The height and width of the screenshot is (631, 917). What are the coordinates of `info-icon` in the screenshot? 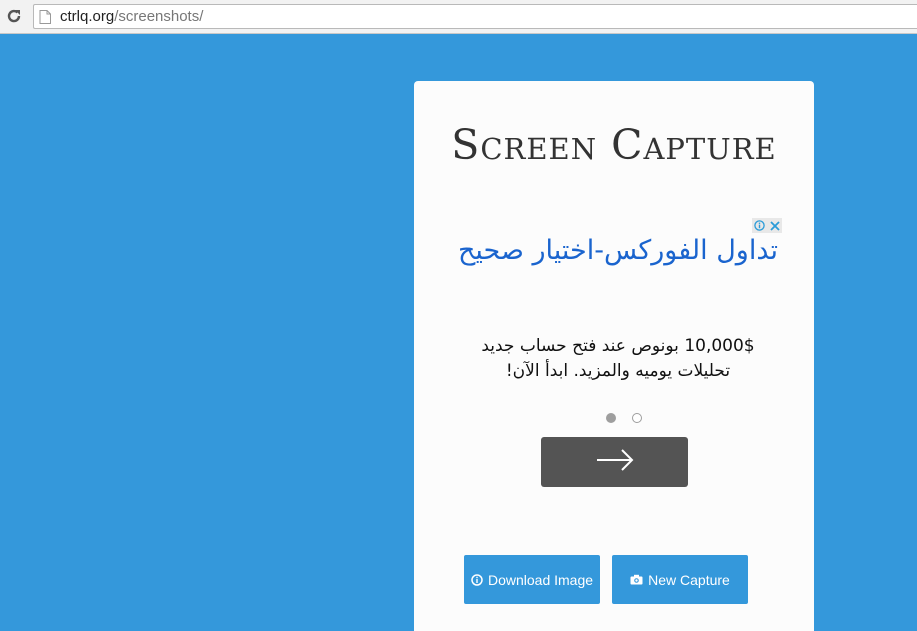 It's located at (477, 579).